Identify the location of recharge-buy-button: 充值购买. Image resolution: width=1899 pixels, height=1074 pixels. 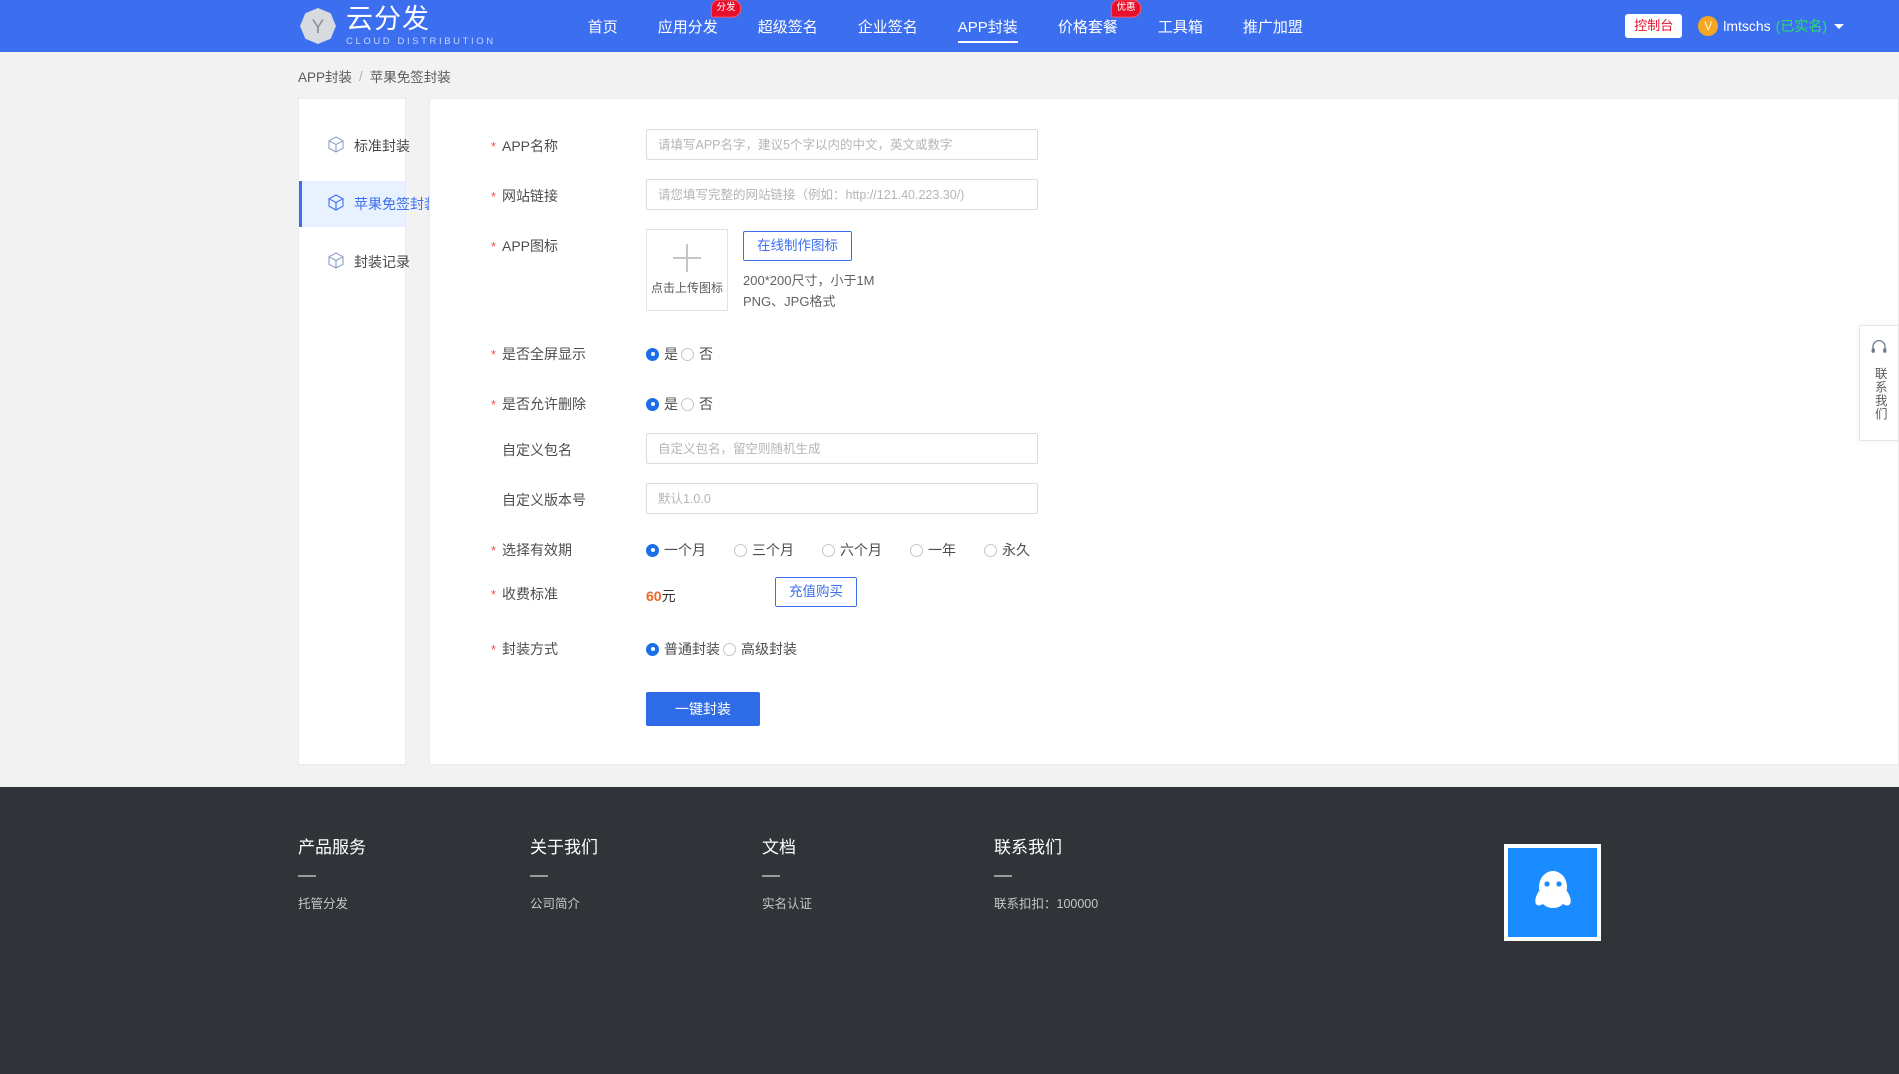
(816, 592).